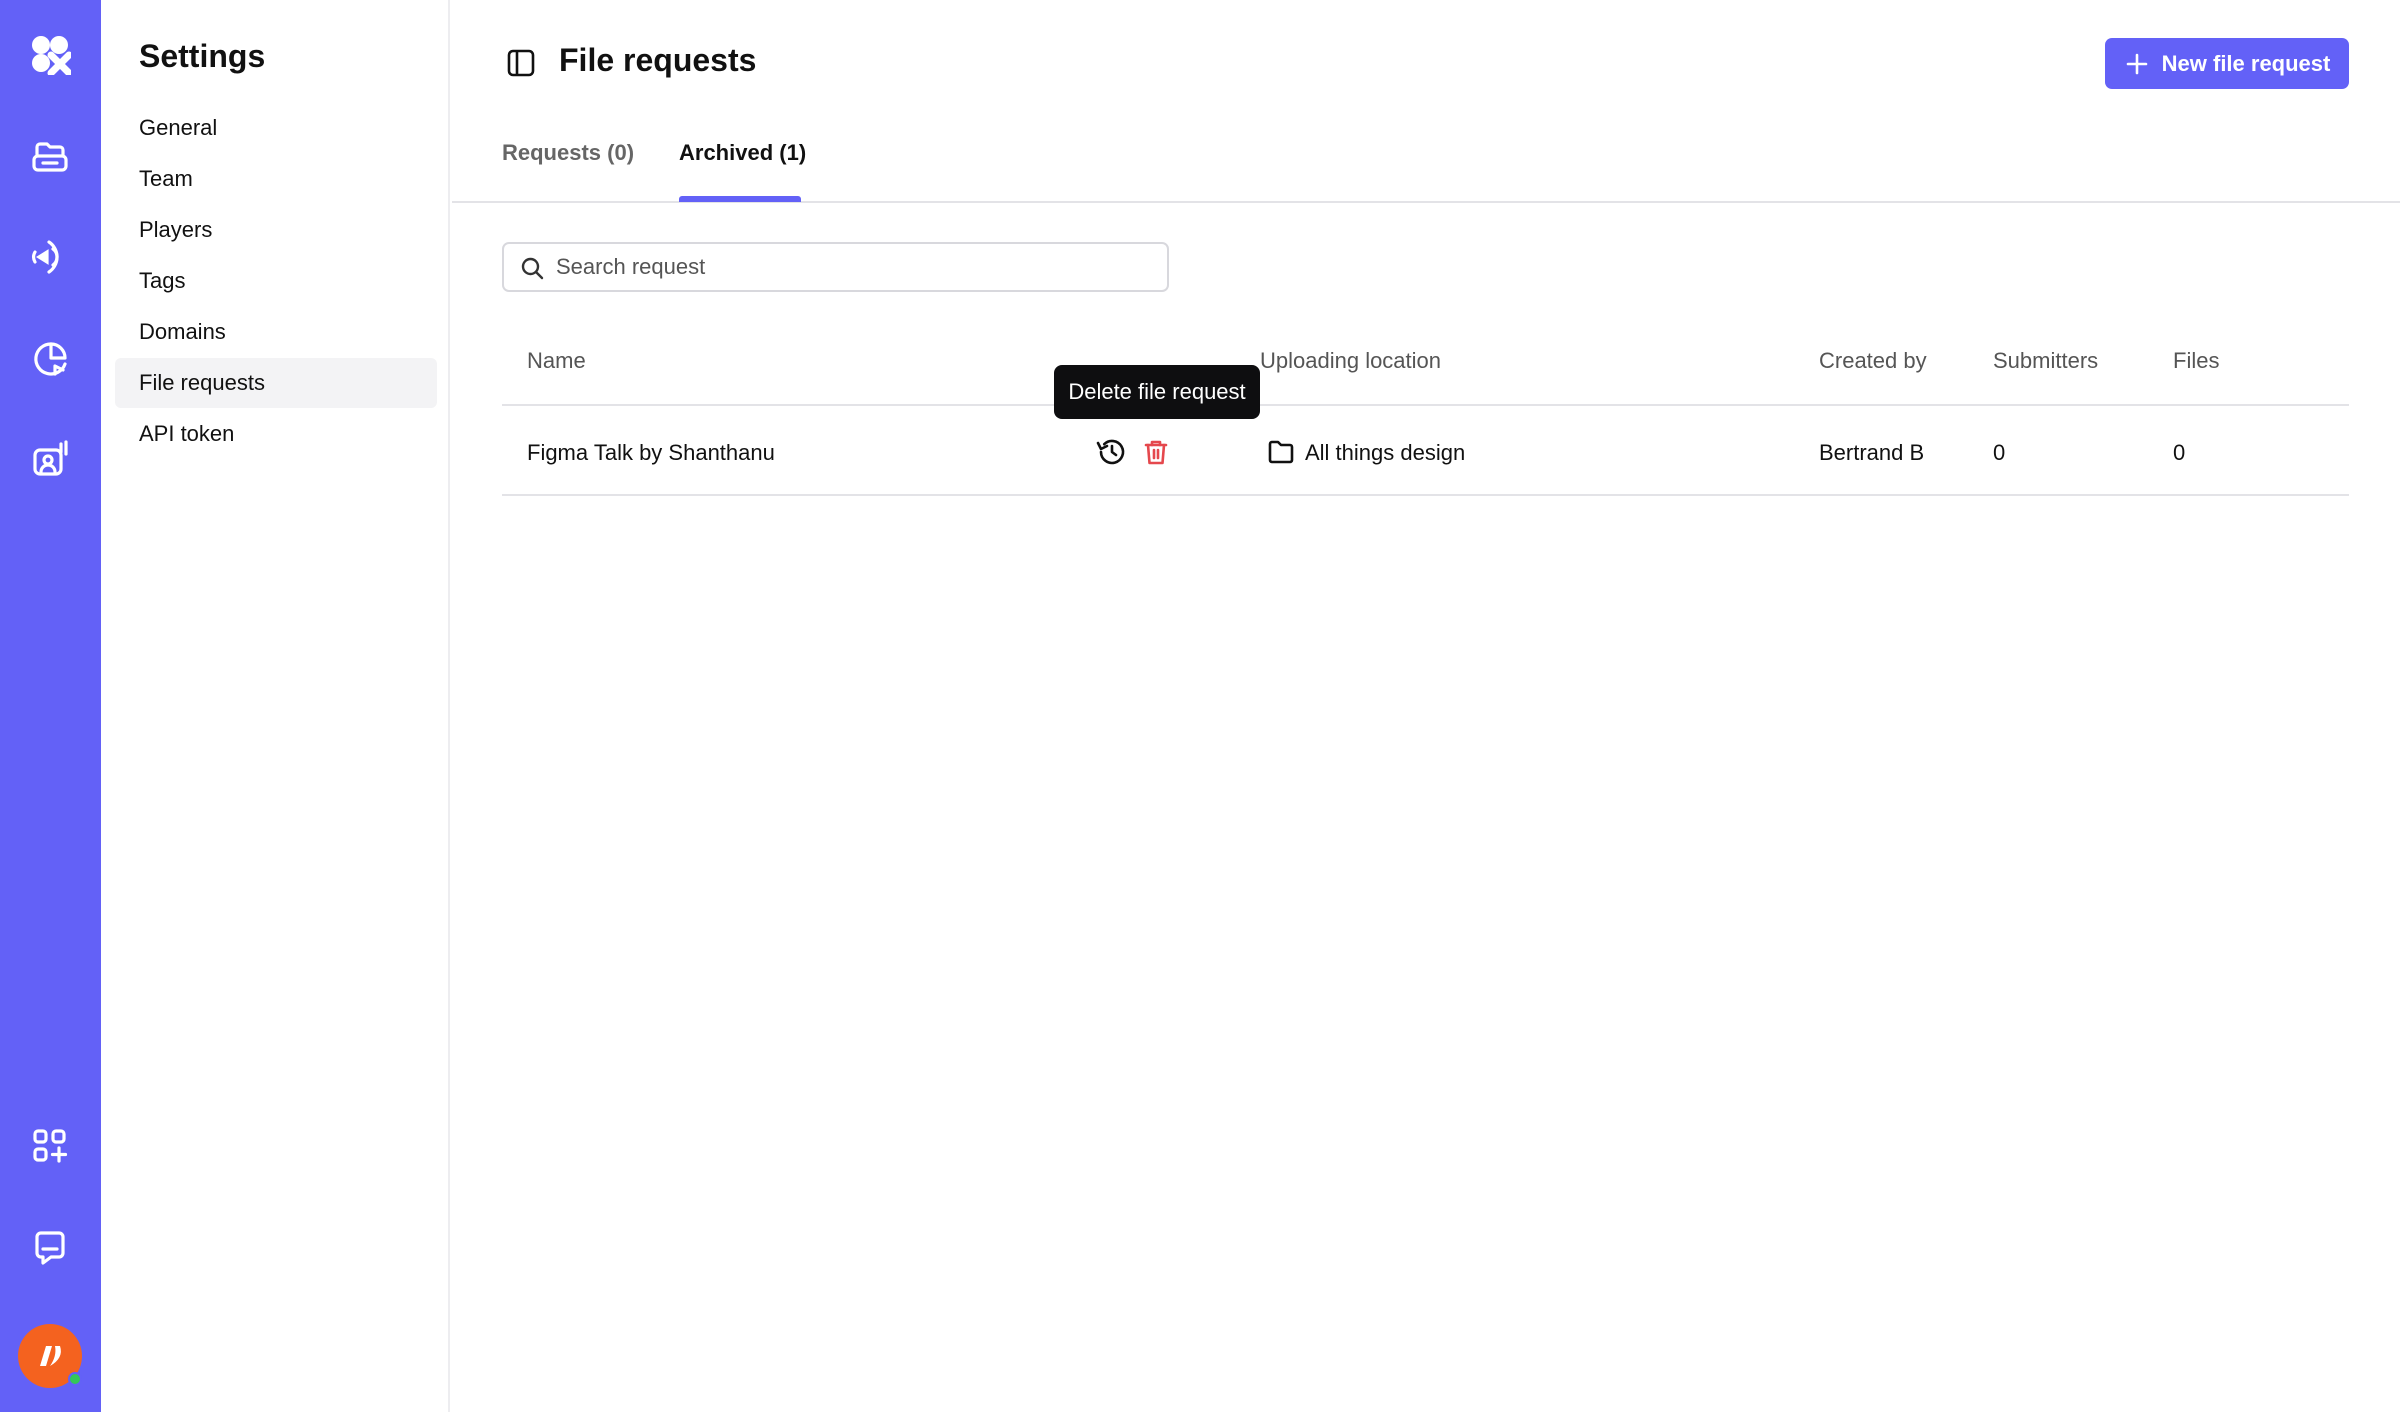  I want to click on column-header-submitters: Submitters, so click(2045, 361).